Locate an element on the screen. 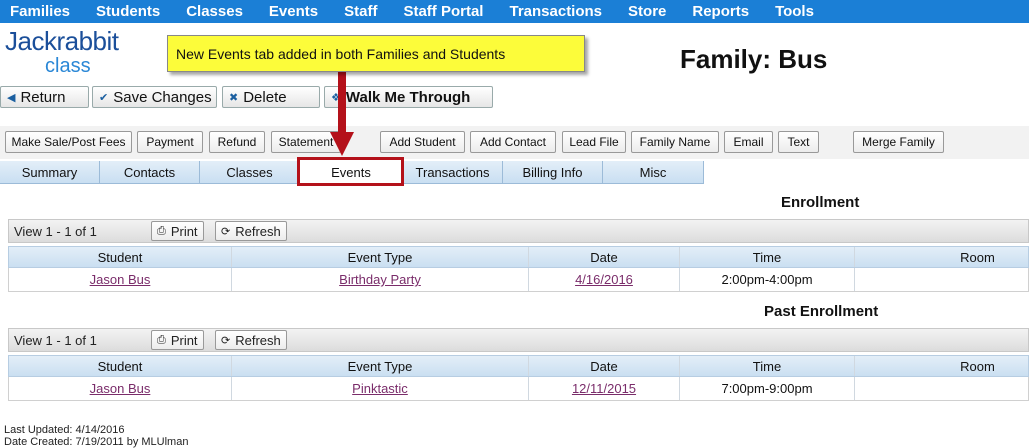 This screenshot has width=1029, height=448. event-type-link: Pinktastic is located at coordinates (380, 388).